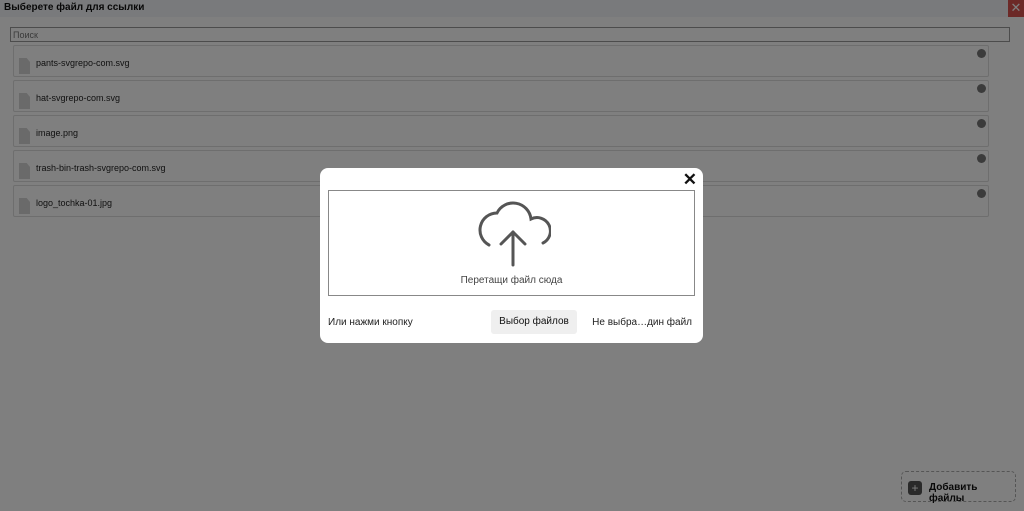 The image size is (1024, 511). I want to click on drop-hint: Перетащи файл сюда, so click(511, 280).